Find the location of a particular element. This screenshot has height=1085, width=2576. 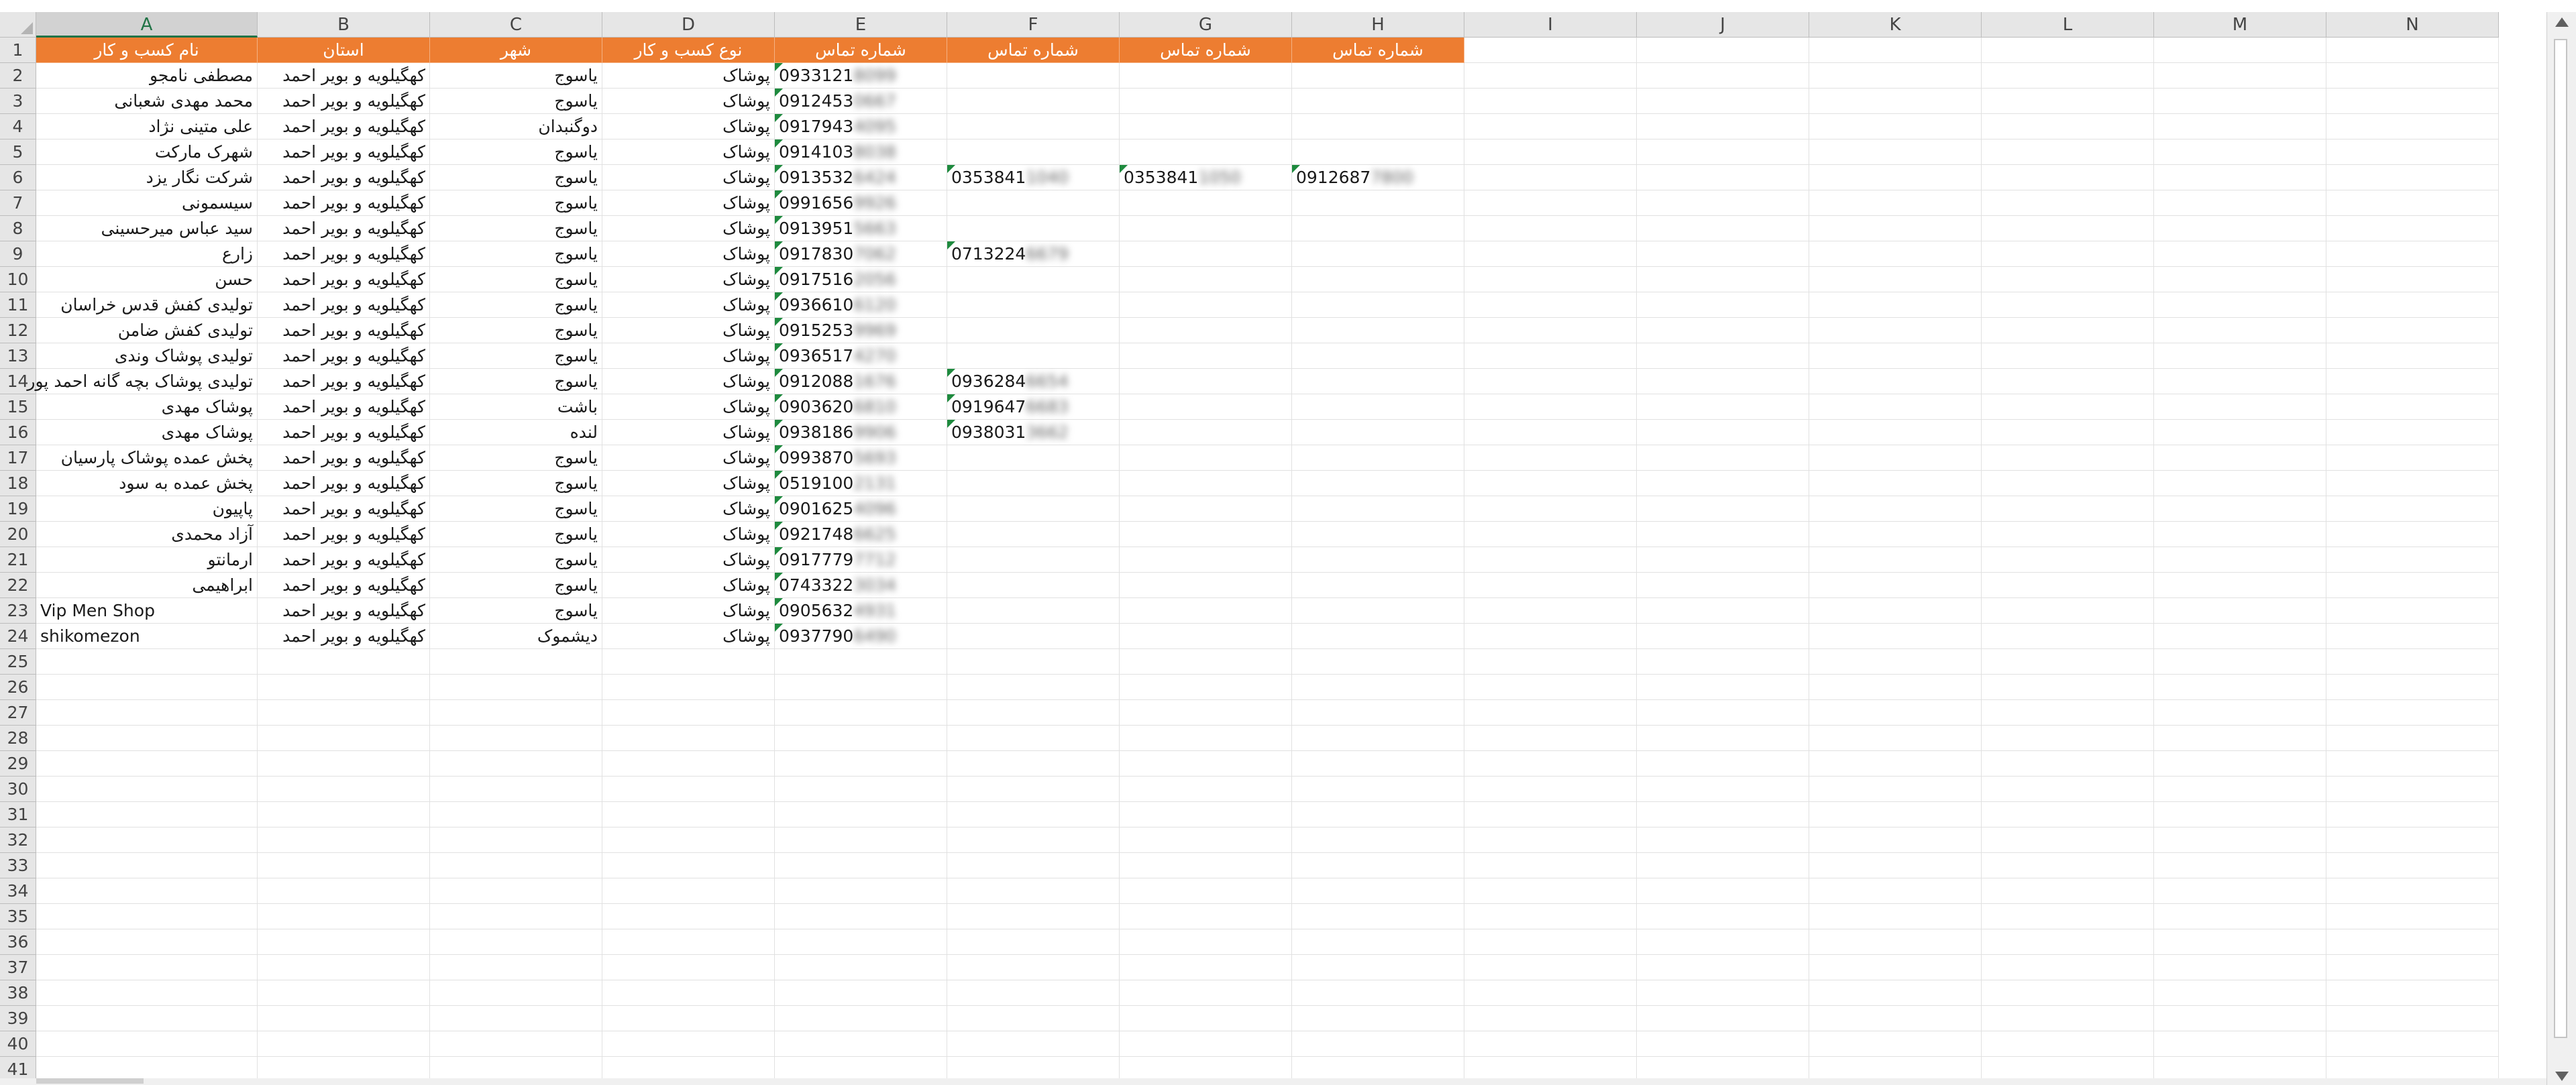

business-name-cell: پخش عمده به سود is located at coordinates (147, 483).